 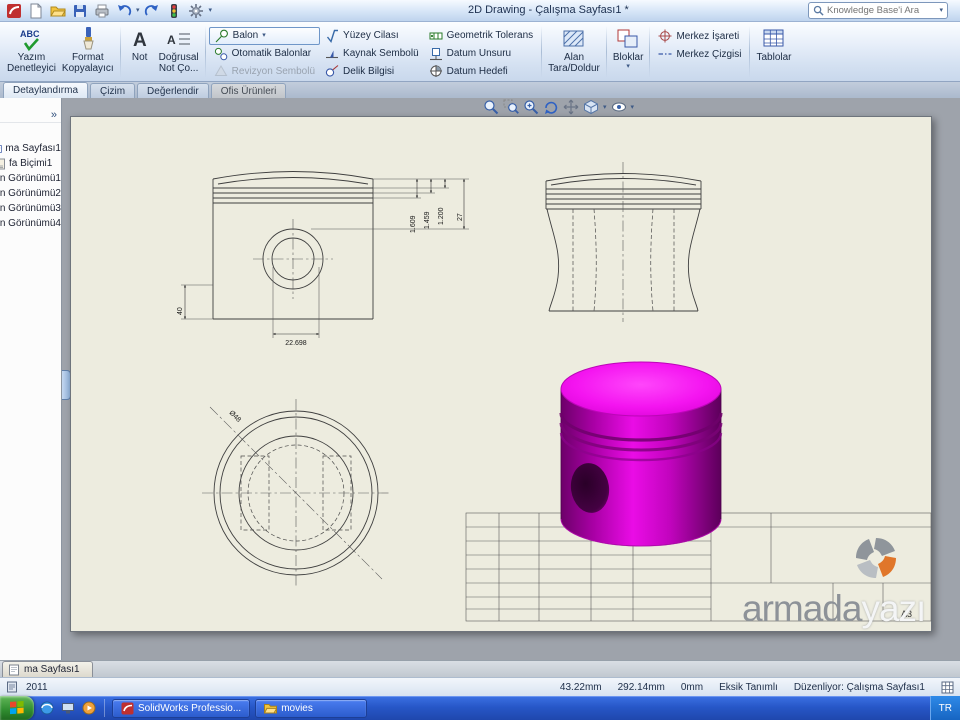 What do you see at coordinates (311, 708) in the screenshot?
I see `task-button-movies: movies` at bounding box center [311, 708].